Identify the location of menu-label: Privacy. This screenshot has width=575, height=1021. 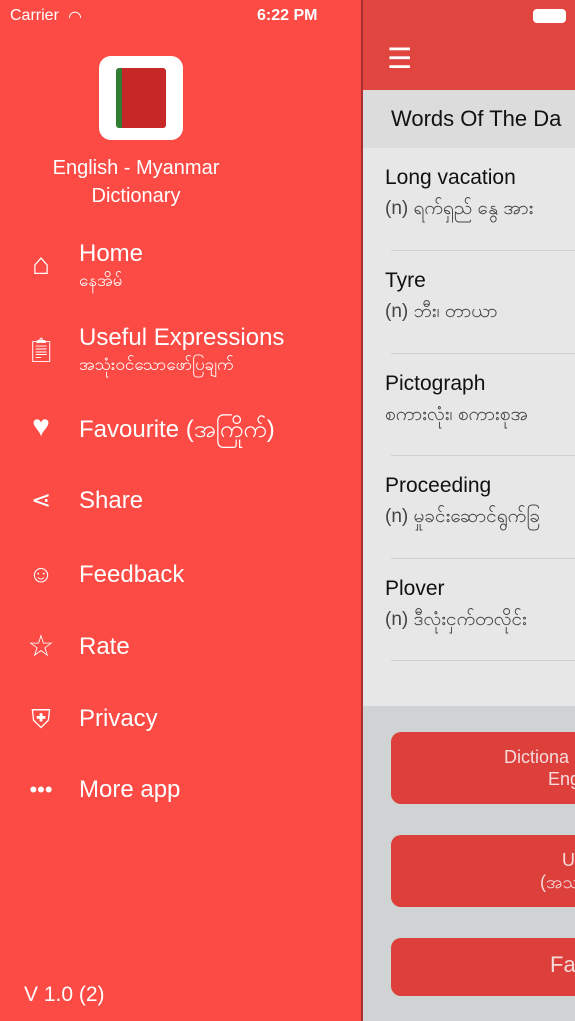
(118, 718).